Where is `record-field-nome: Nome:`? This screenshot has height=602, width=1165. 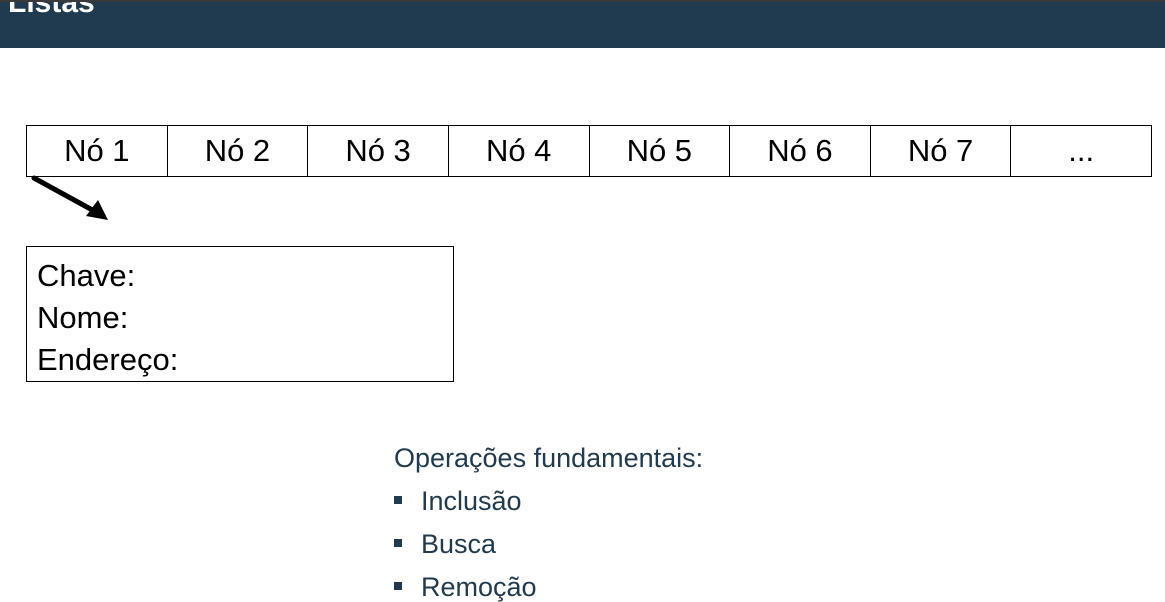
record-field-nome: Nome: is located at coordinates (83, 317).